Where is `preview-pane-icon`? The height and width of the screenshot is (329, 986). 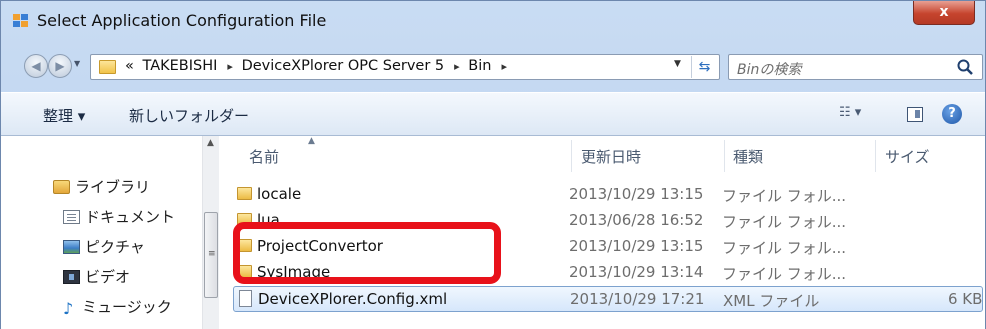 preview-pane-icon is located at coordinates (915, 114).